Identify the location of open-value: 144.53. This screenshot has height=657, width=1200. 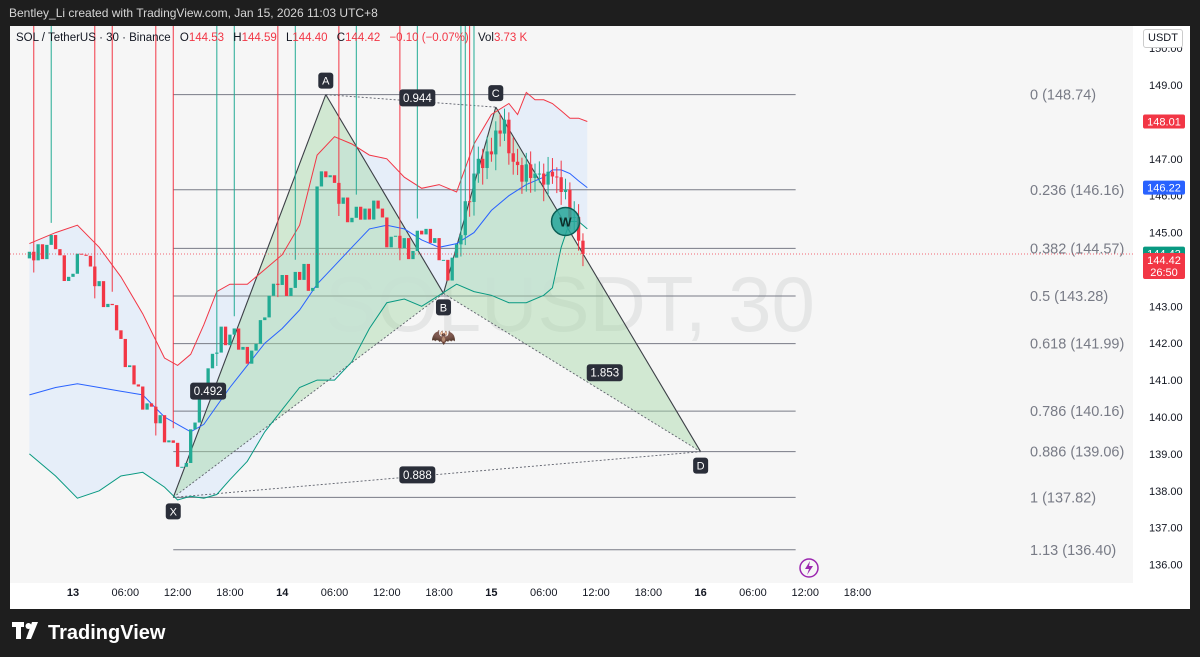
(206, 38).